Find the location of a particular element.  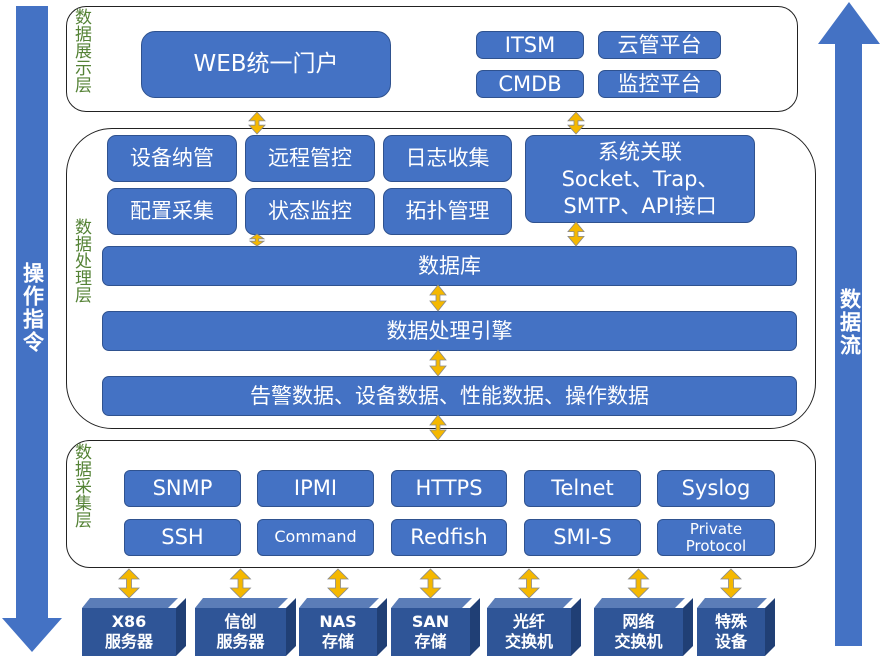

cmdb-box: CMDB is located at coordinates (530, 84).